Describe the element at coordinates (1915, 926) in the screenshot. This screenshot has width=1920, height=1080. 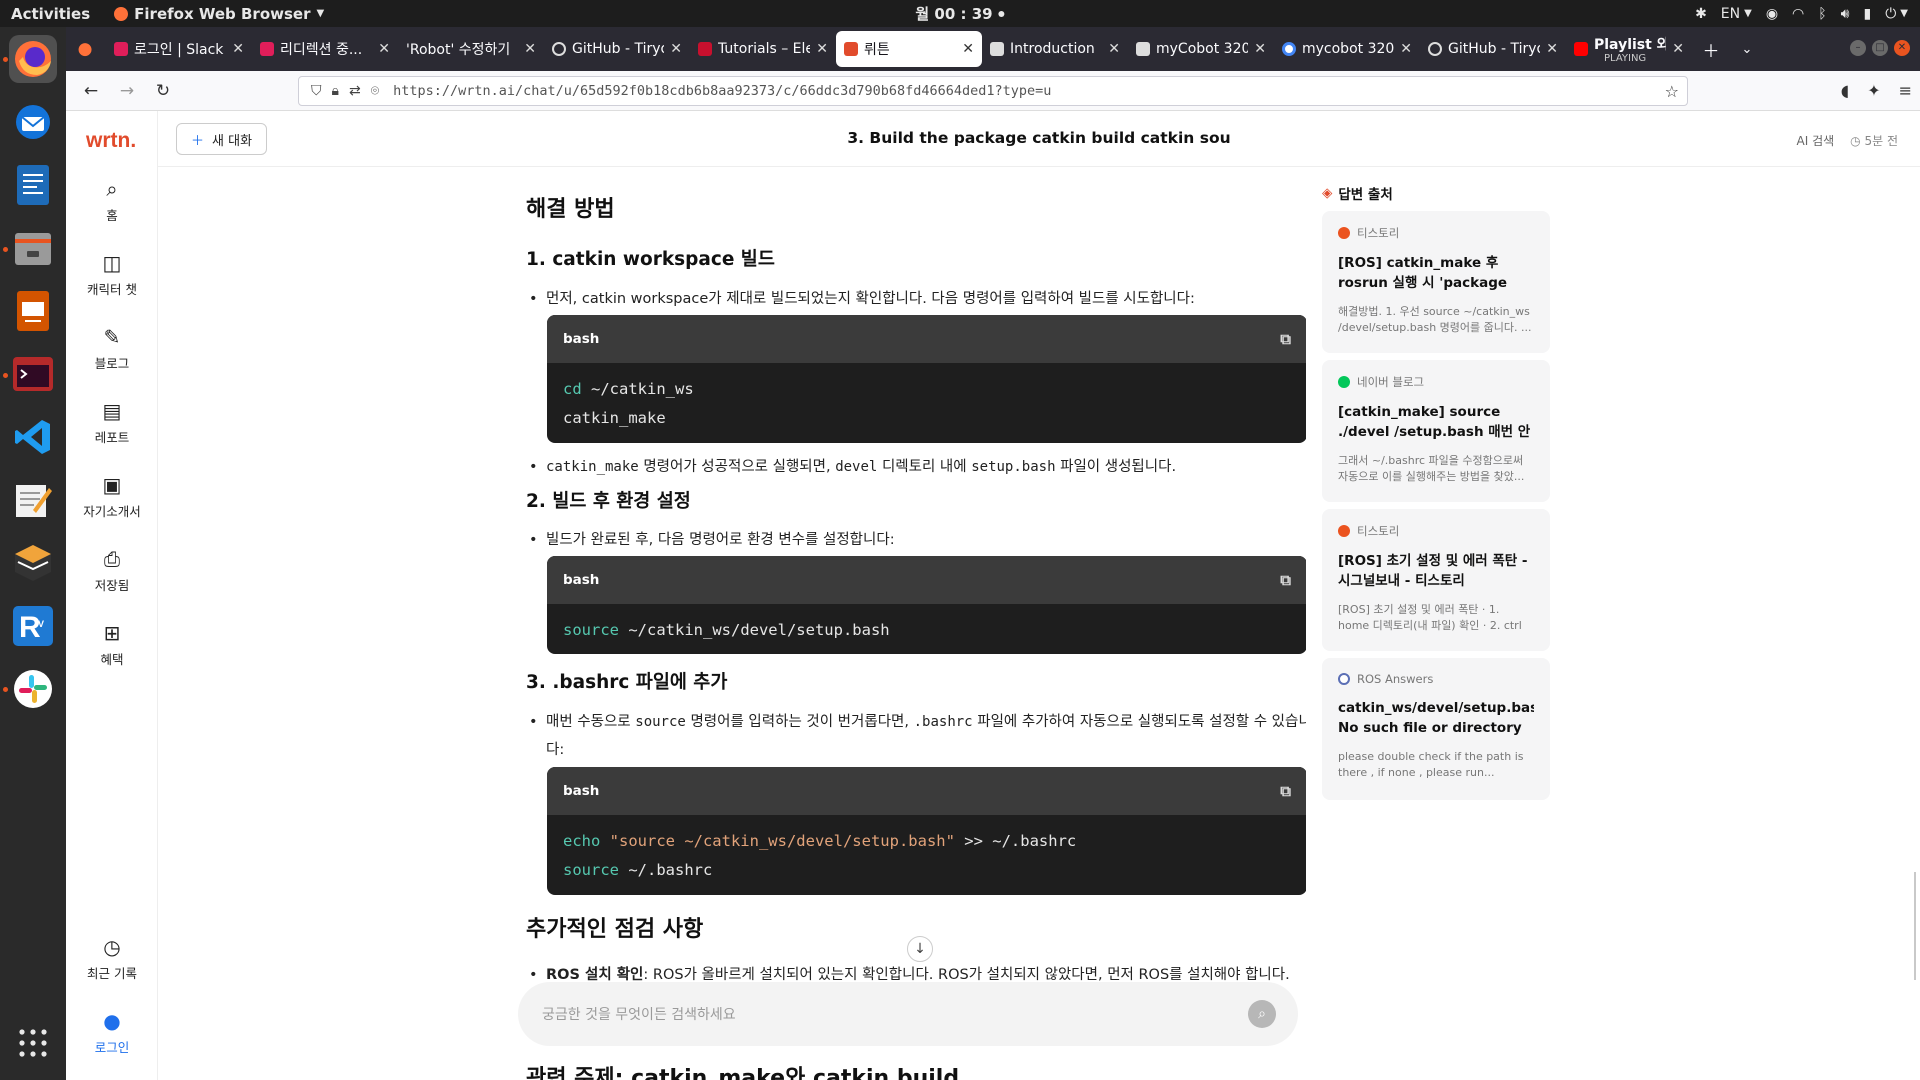
I see `page-scrollbar` at that location.